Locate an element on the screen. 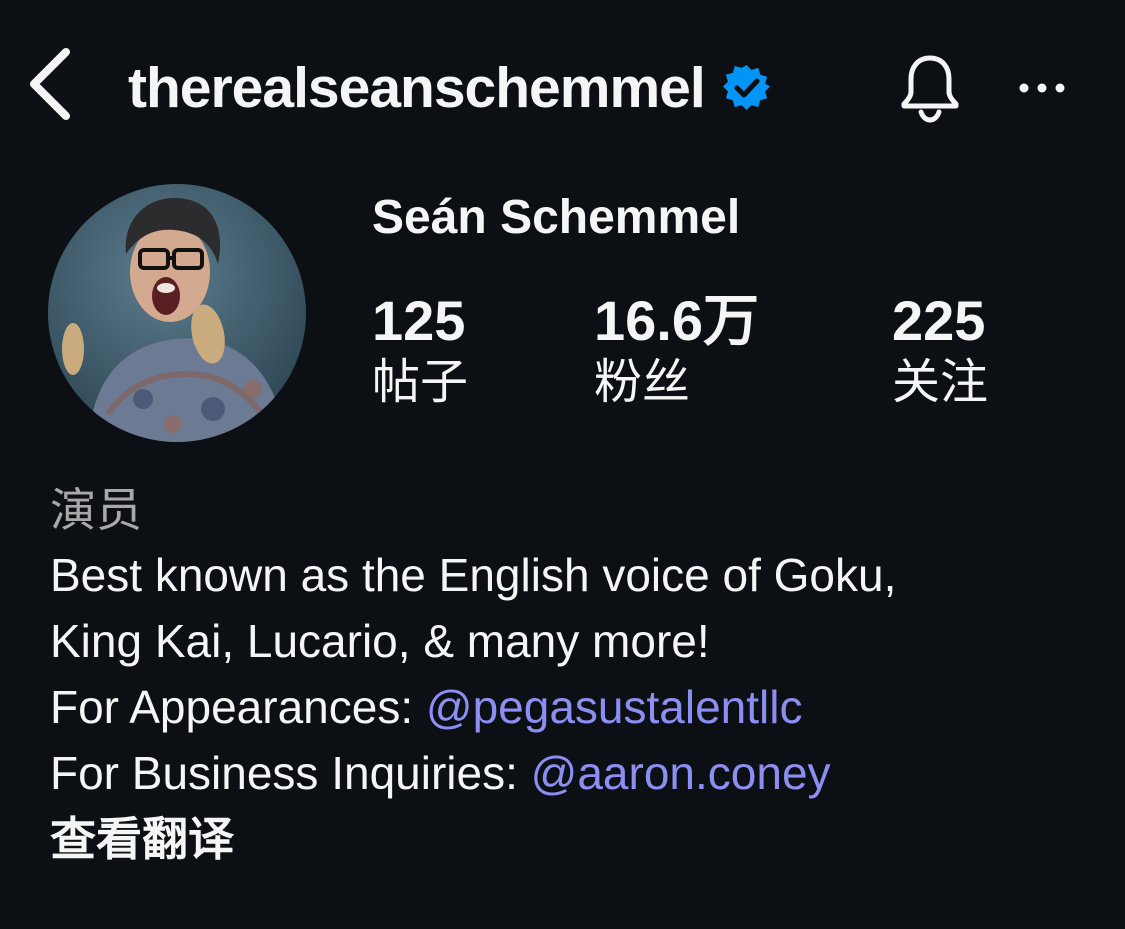  back-button is located at coordinates (50, 84).